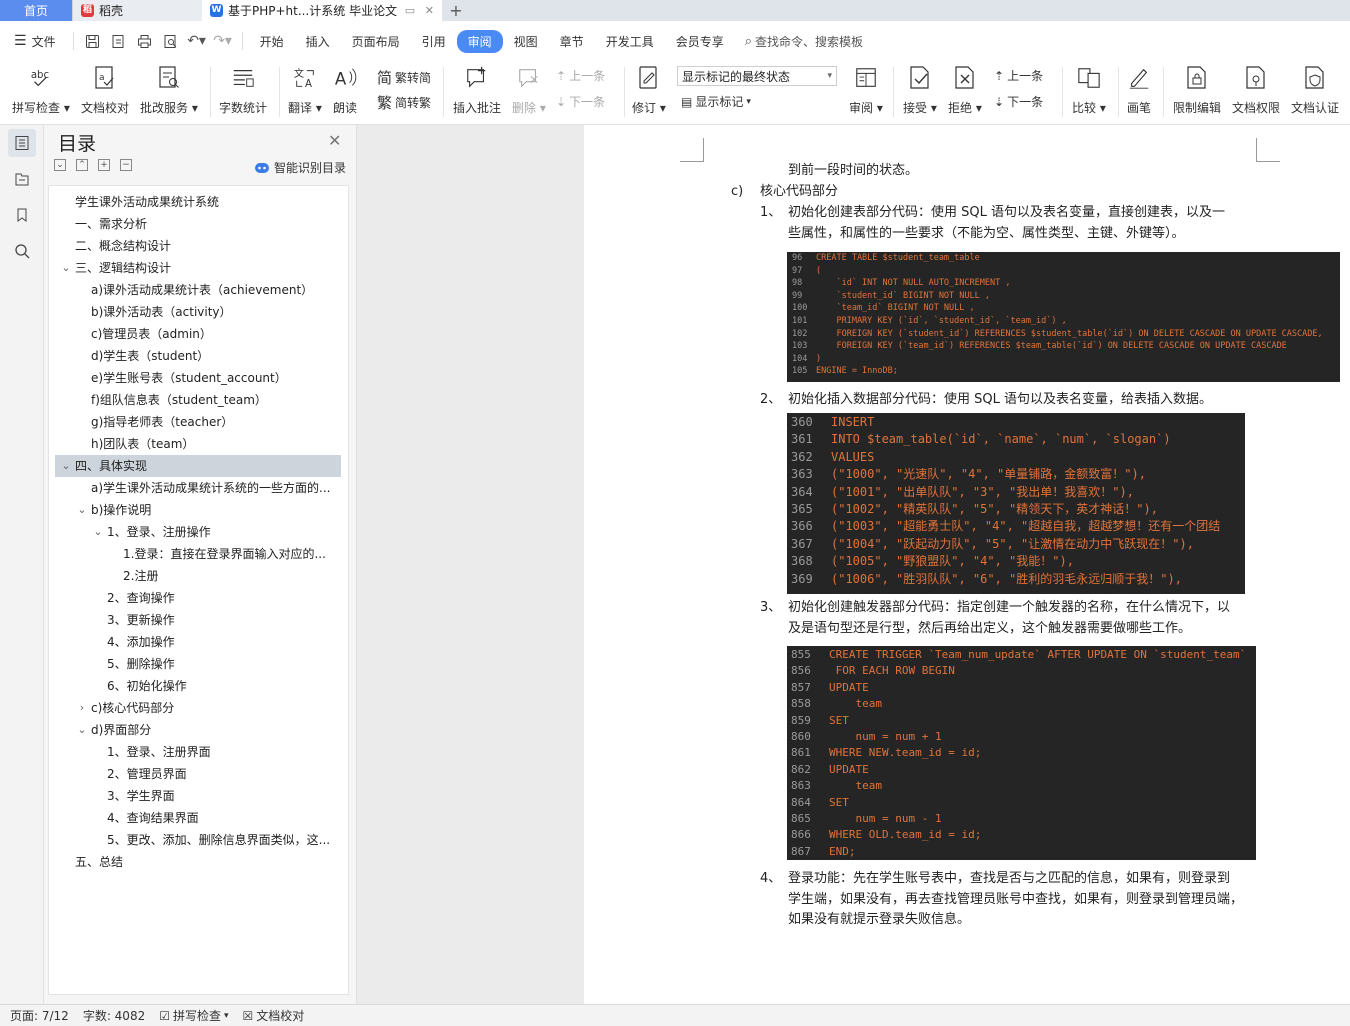  Describe the element at coordinates (197, 41) in the screenshot. I see `undo-icon: ↶▾` at that location.